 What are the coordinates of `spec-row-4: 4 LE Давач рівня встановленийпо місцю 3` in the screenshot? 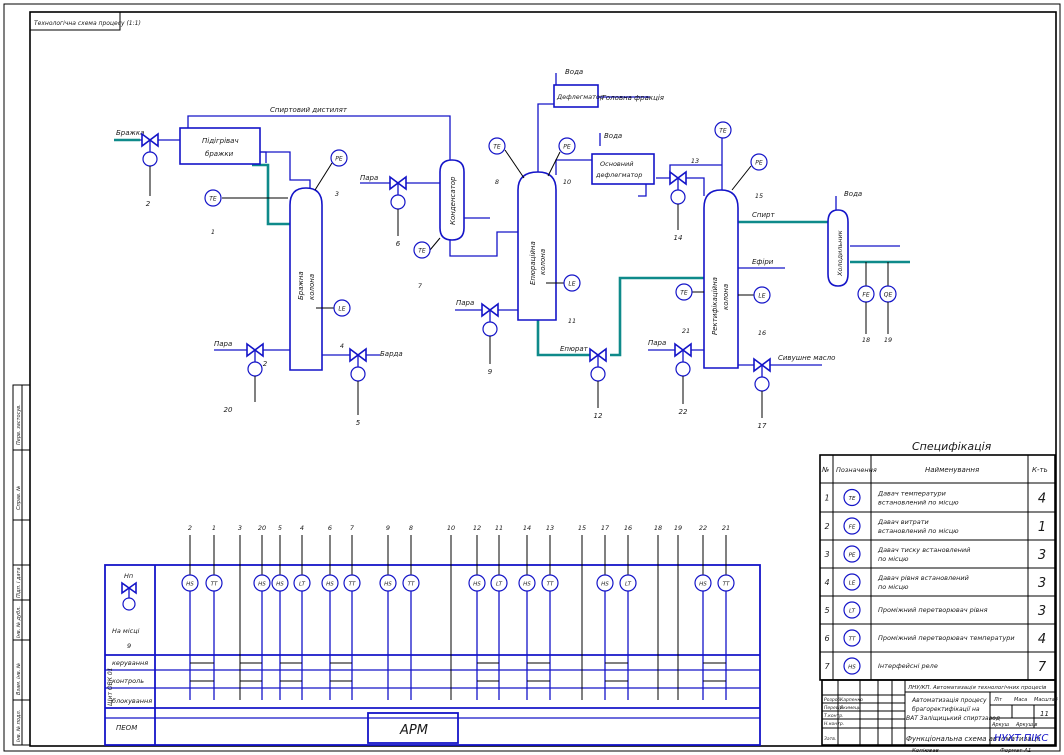 It's located at (937, 585).